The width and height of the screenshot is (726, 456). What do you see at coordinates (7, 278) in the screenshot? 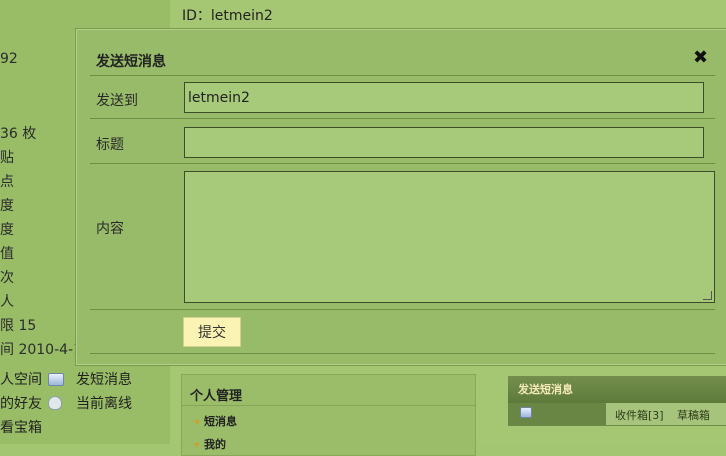
I see `stat-9: 次` at bounding box center [7, 278].